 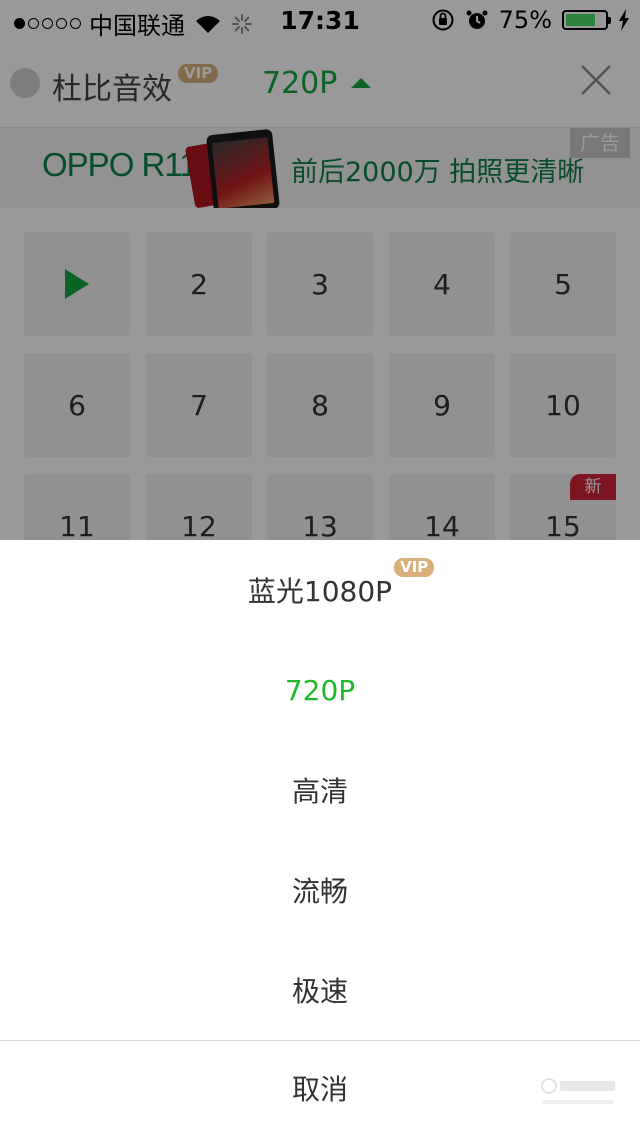 What do you see at coordinates (319, 1089) in the screenshot?
I see `cancel-button-label: 取消` at bounding box center [319, 1089].